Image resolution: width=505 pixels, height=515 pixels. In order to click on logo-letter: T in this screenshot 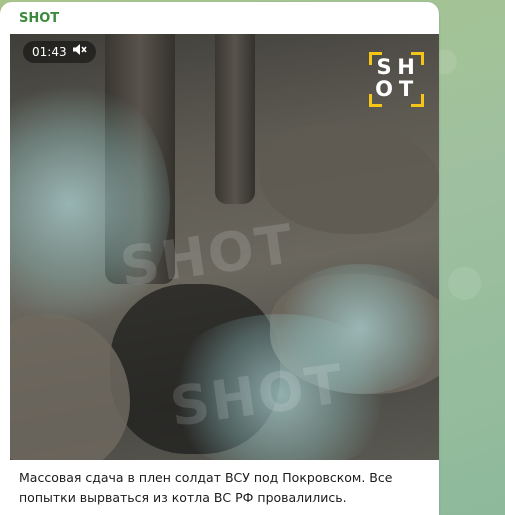, I will do `click(406, 89)`.